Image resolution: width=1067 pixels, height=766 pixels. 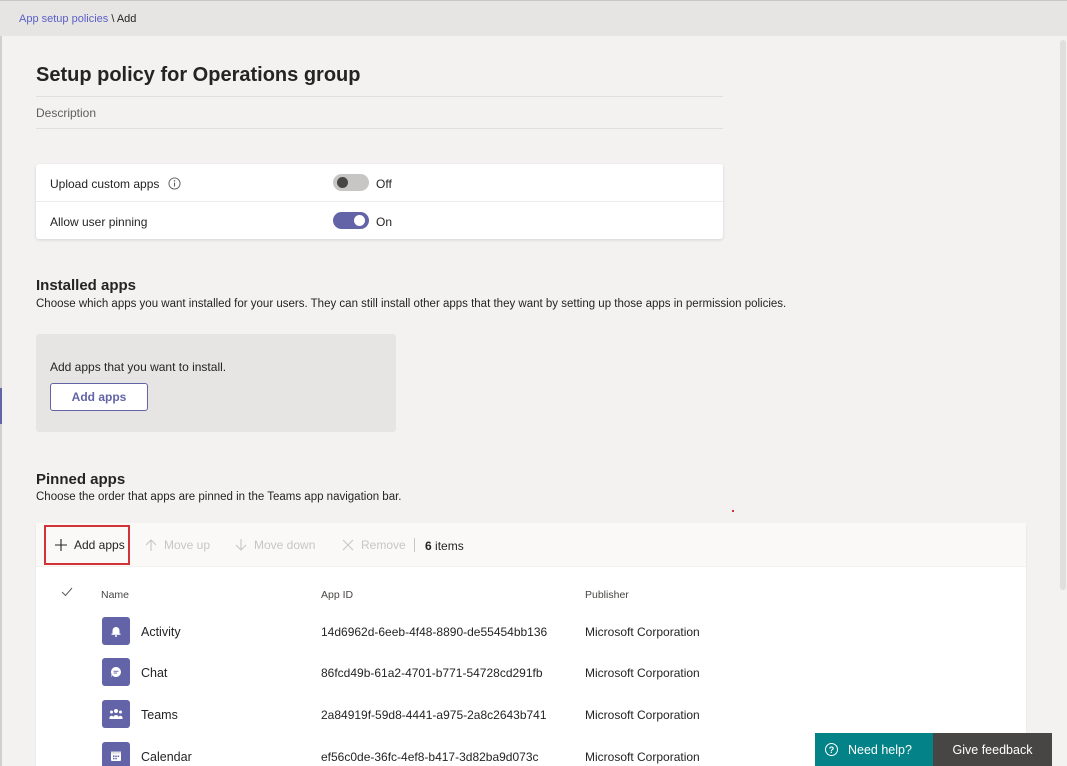 I want to click on upload-custom-apps-toggle, so click(x=351, y=182).